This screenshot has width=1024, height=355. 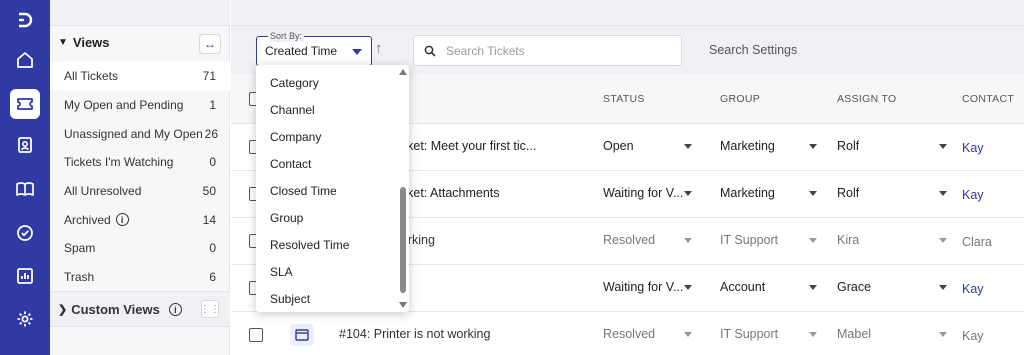 What do you see at coordinates (140, 191) in the screenshot?
I see `view-item-all-unresolved: All Unresolved 50` at bounding box center [140, 191].